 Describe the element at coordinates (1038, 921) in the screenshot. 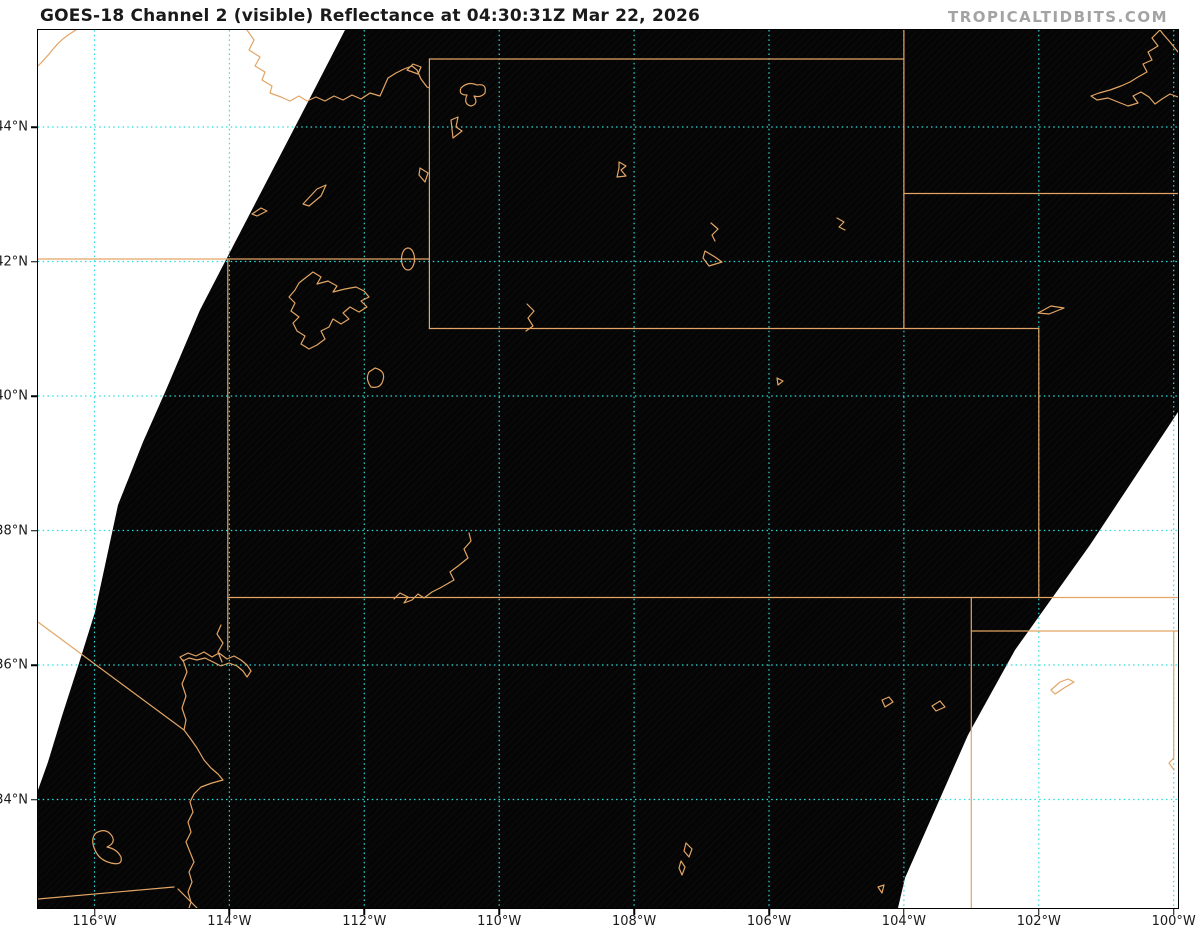

I see `x-tick-102°W: 102°W` at that location.